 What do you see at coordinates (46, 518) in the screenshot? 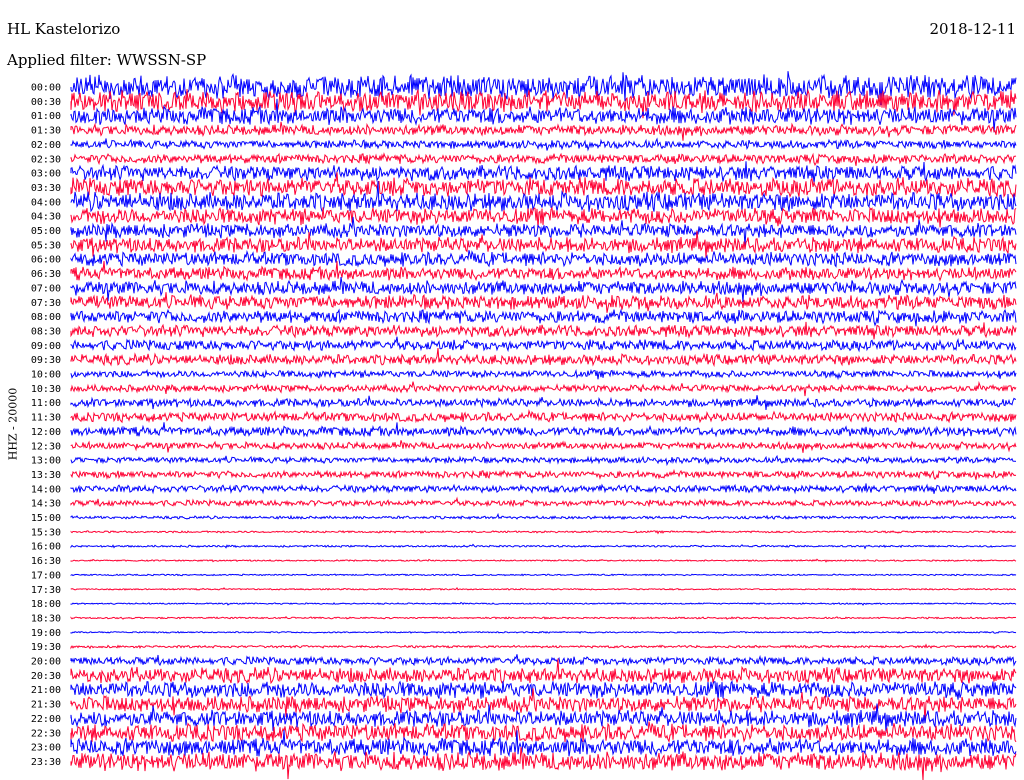
I see `row-label: 15:00` at bounding box center [46, 518].